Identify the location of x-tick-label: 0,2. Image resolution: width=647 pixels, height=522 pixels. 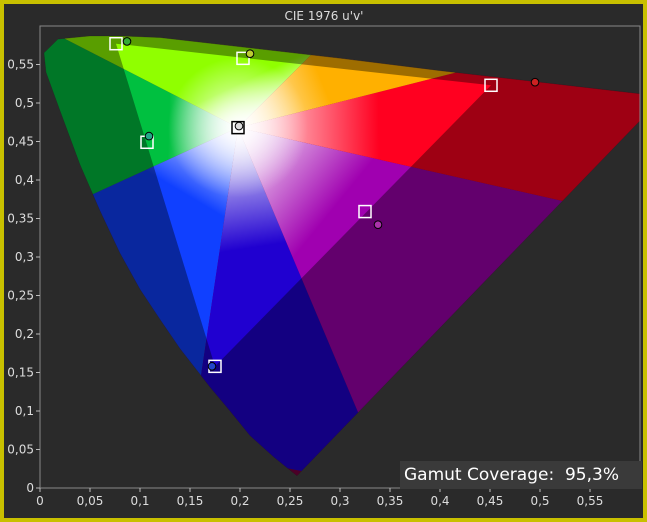
(239, 501).